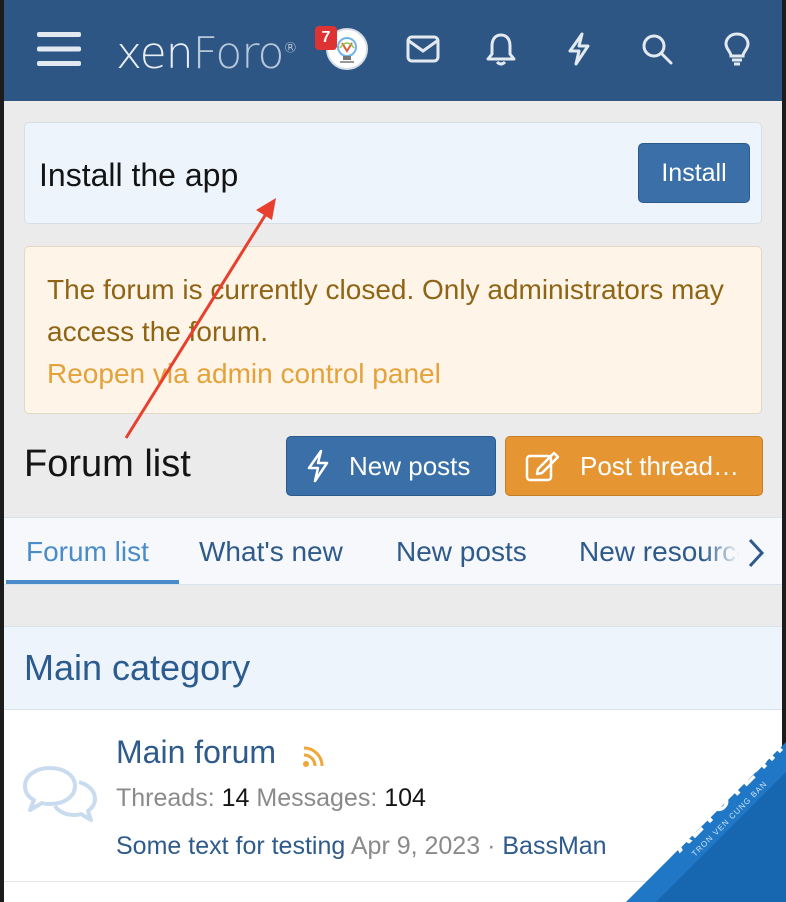  I want to click on forum-title-link: Main forum, so click(196, 752).